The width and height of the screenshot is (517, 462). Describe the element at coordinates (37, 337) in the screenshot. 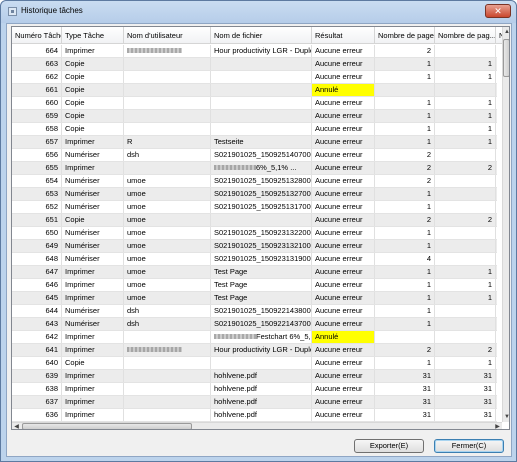

I see `cell-job-number: 642` at that location.